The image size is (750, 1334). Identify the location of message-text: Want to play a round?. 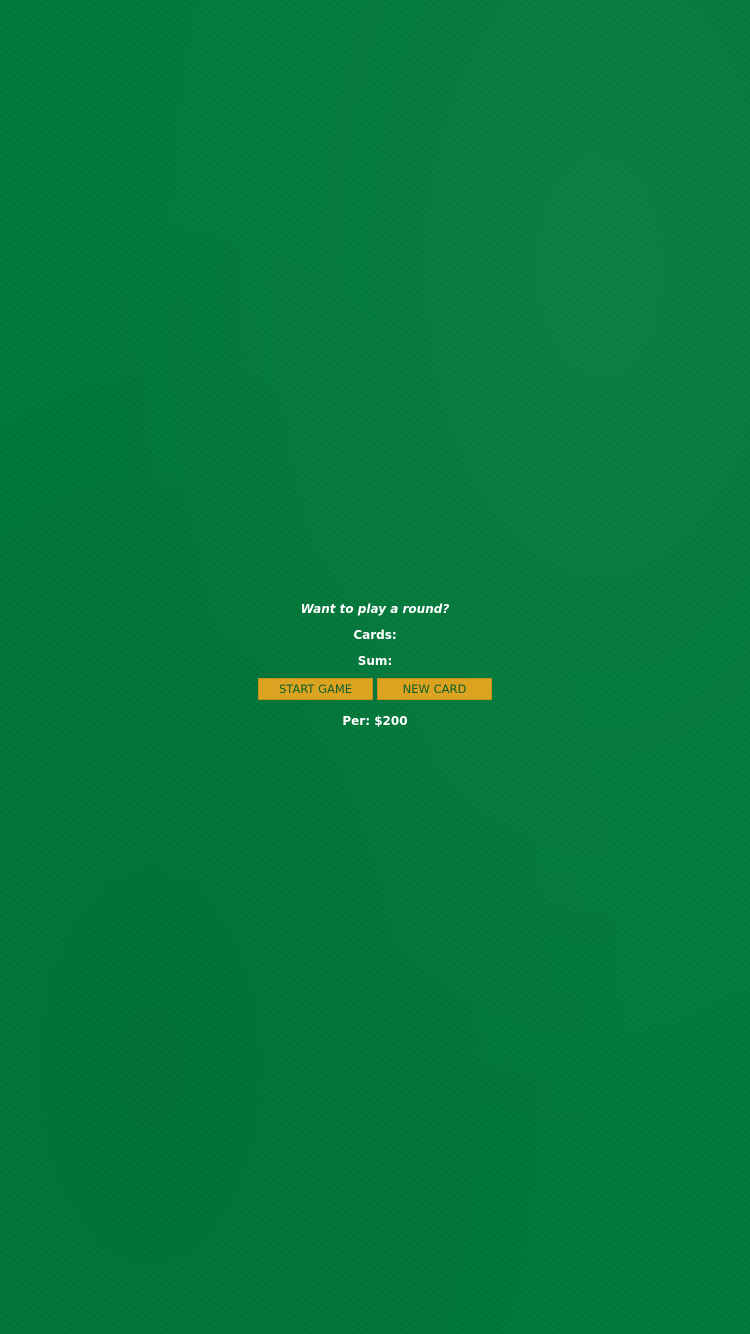
(375, 609).